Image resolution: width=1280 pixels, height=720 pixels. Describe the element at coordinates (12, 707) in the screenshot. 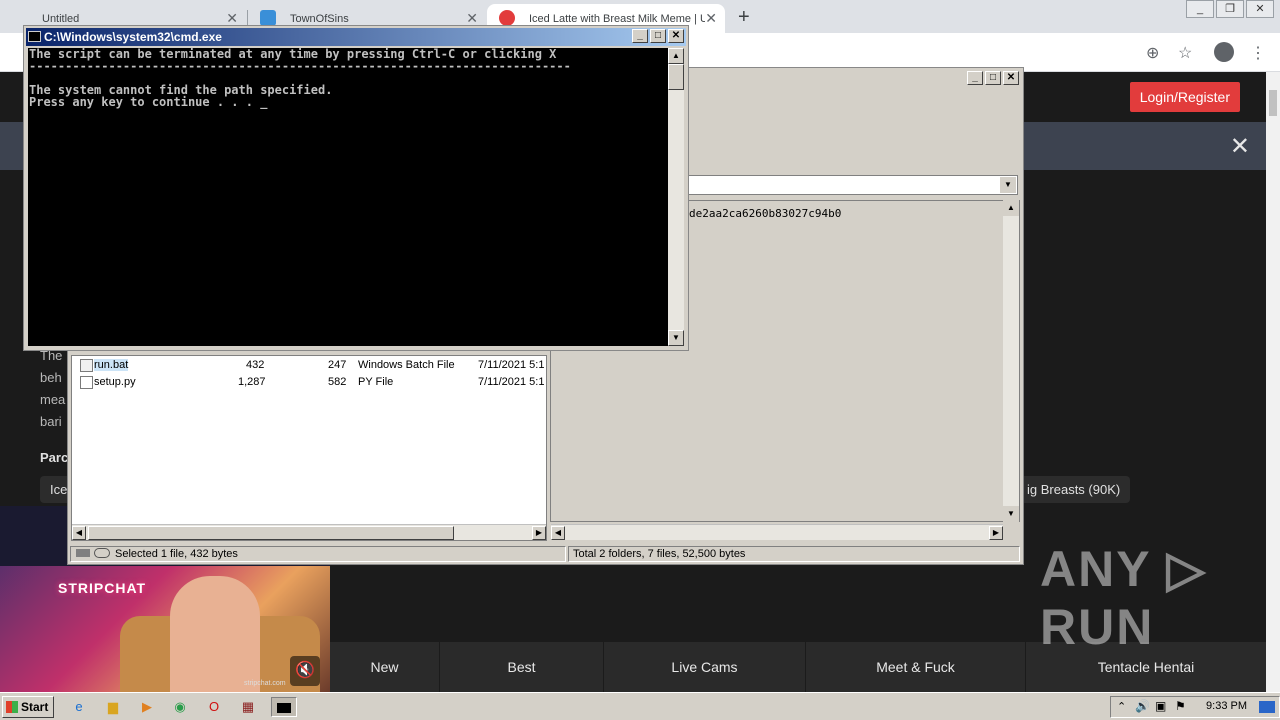

I see `windows-logo-icon` at that location.